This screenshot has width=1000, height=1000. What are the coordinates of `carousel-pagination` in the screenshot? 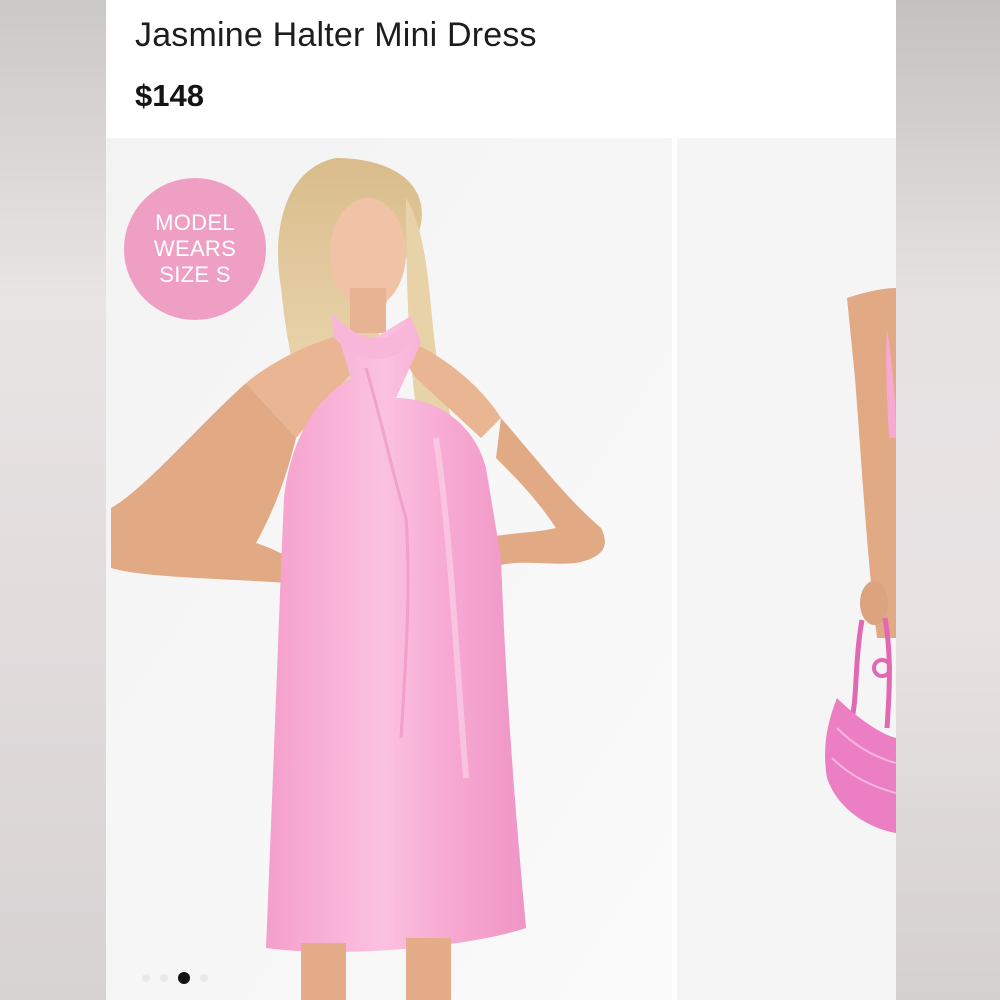 It's located at (175, 978).